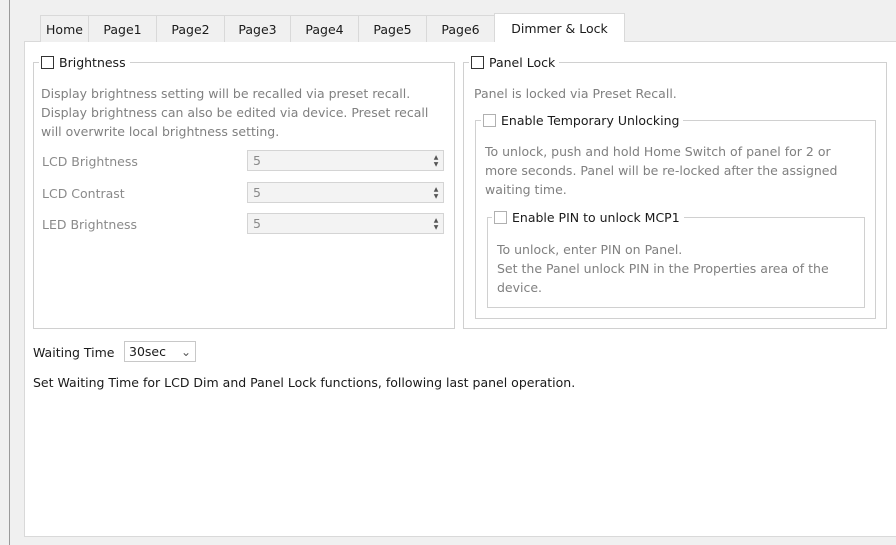  I want to click on temporary-unlock-checkbox, so click(489, 120).